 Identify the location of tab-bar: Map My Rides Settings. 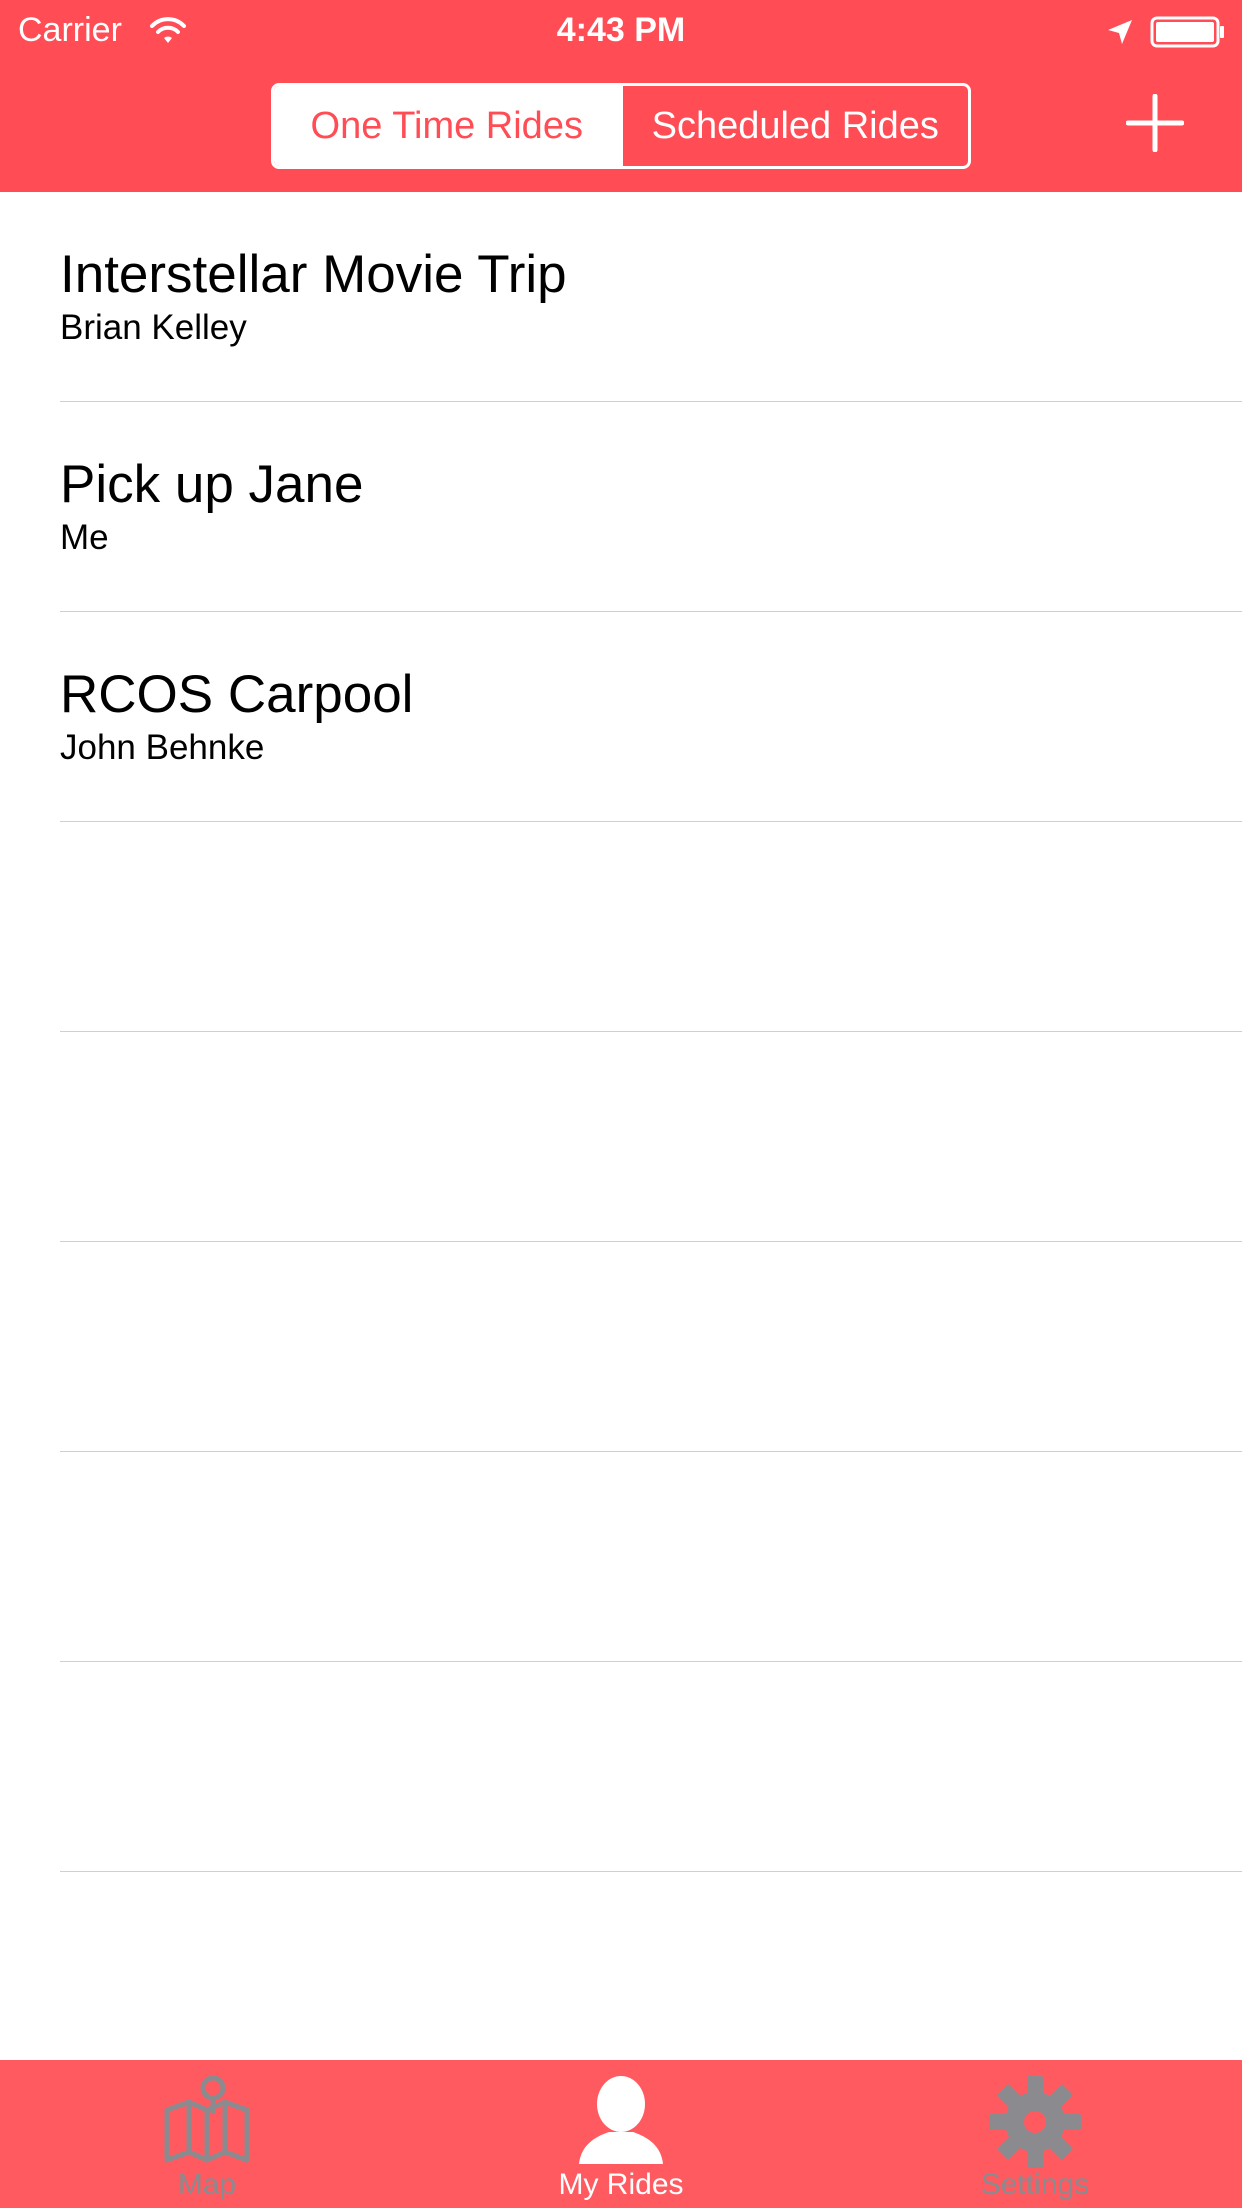
(621, 2134).